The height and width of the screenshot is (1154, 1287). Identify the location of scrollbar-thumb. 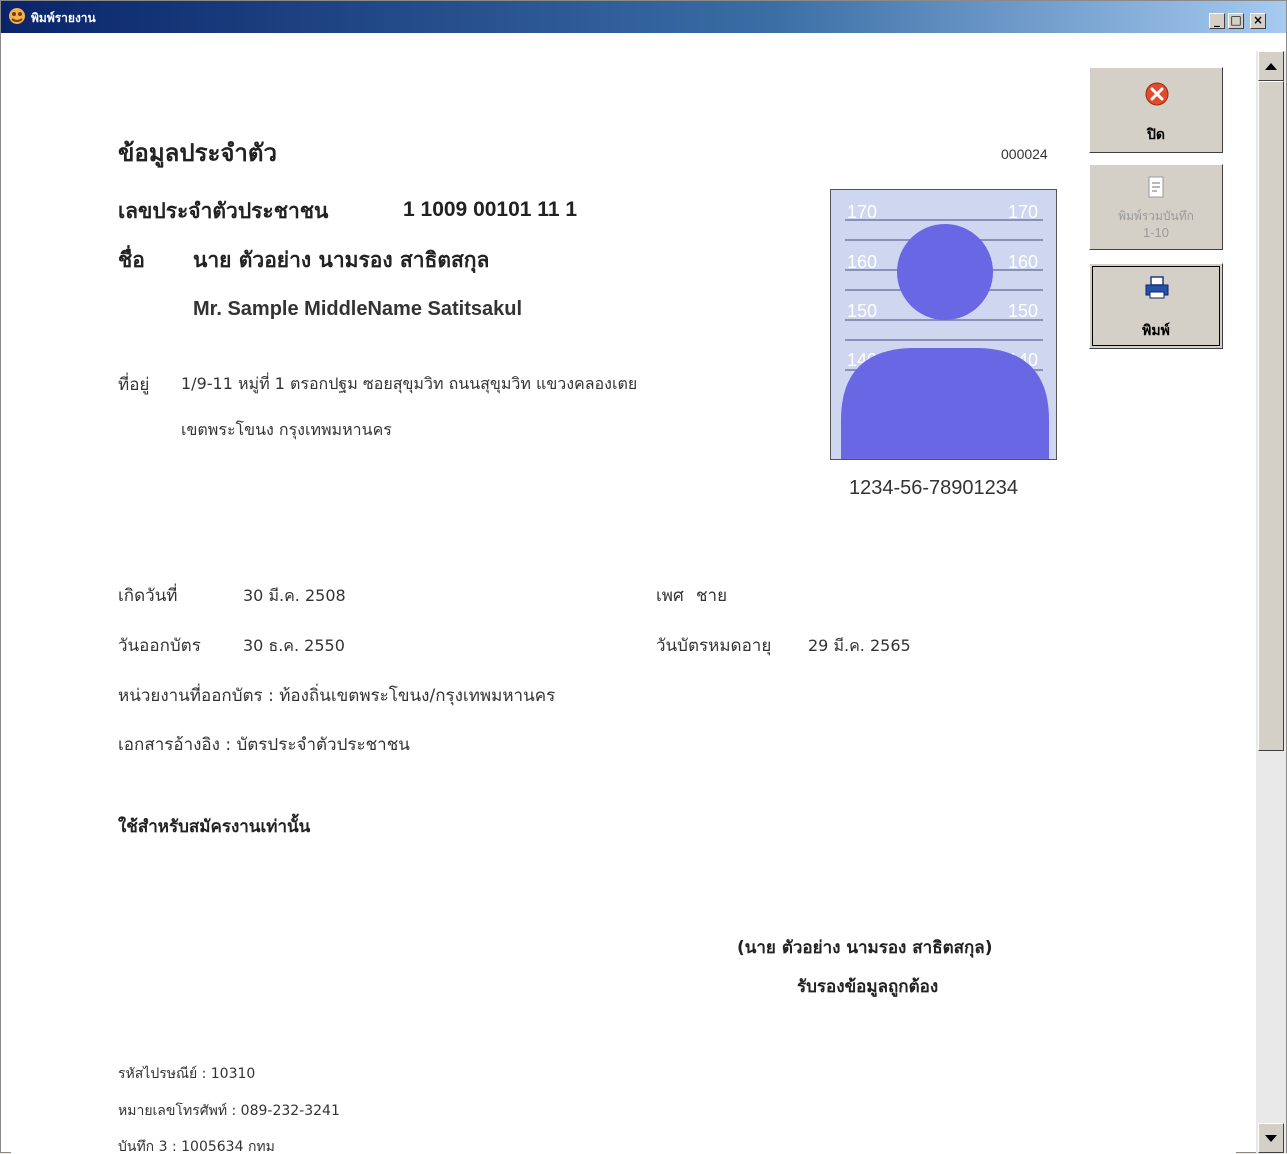
(1271, 416).